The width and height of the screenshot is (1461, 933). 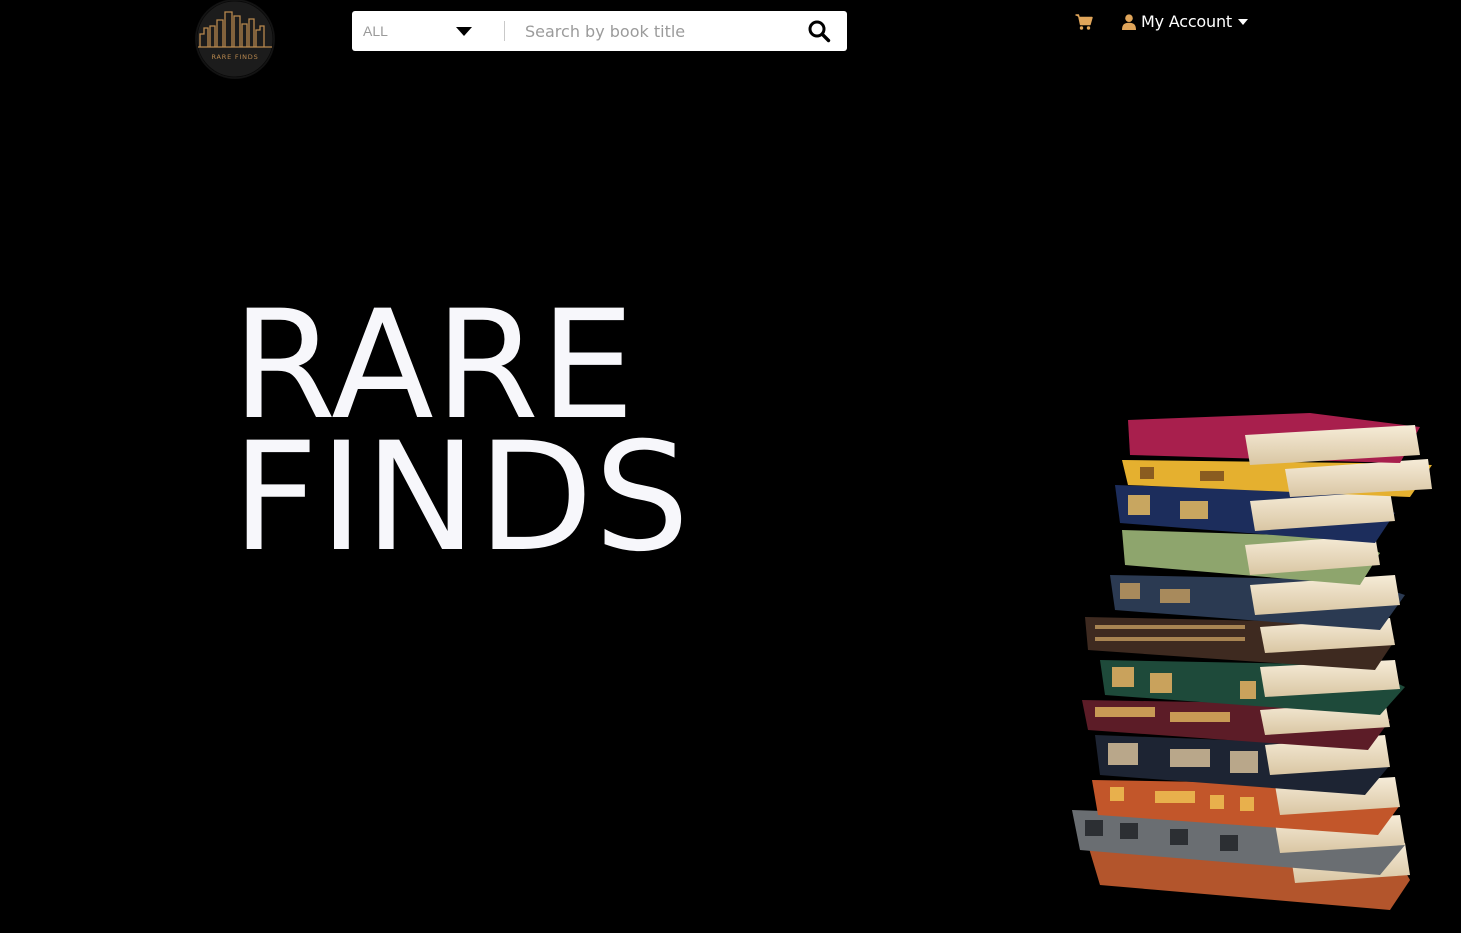 I want to click on book-stack-image, so click(x=1252, y=661).